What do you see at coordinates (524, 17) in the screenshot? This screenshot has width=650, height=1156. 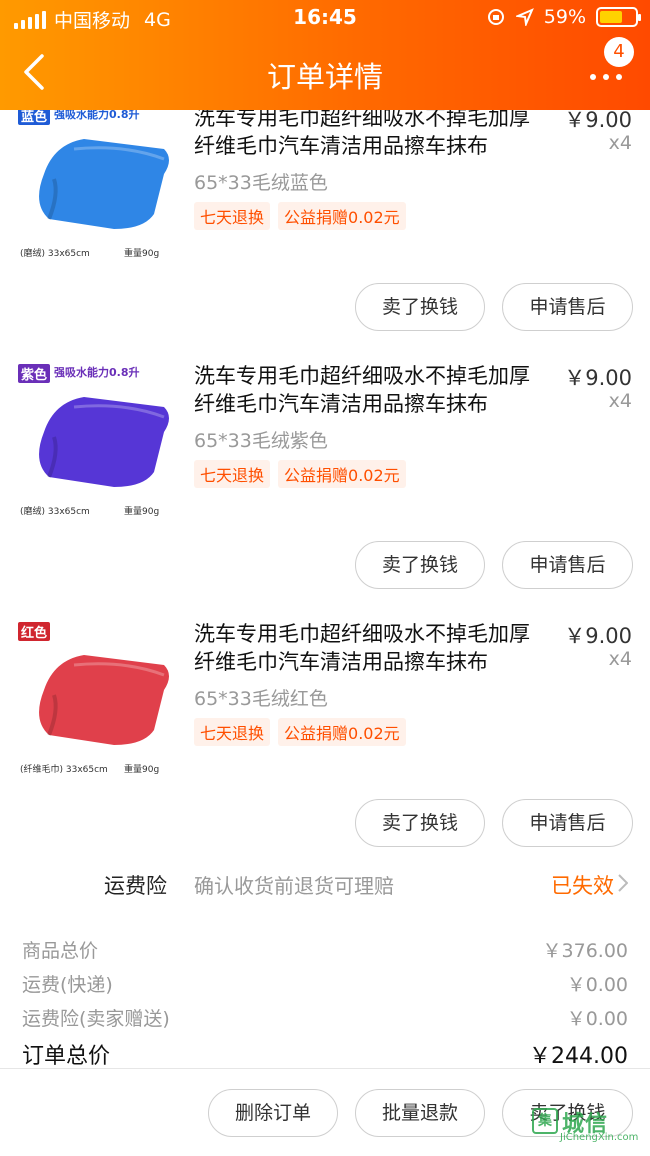 I see `location-arrow-icon` at bounding box center [524, 17].